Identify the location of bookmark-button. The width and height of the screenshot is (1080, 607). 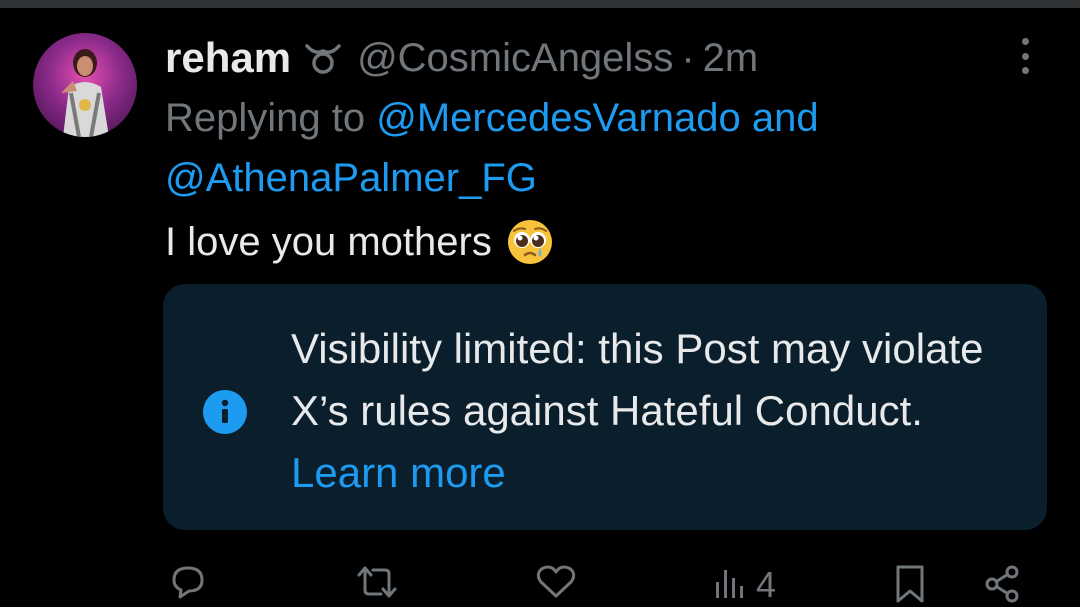
(910, 585).